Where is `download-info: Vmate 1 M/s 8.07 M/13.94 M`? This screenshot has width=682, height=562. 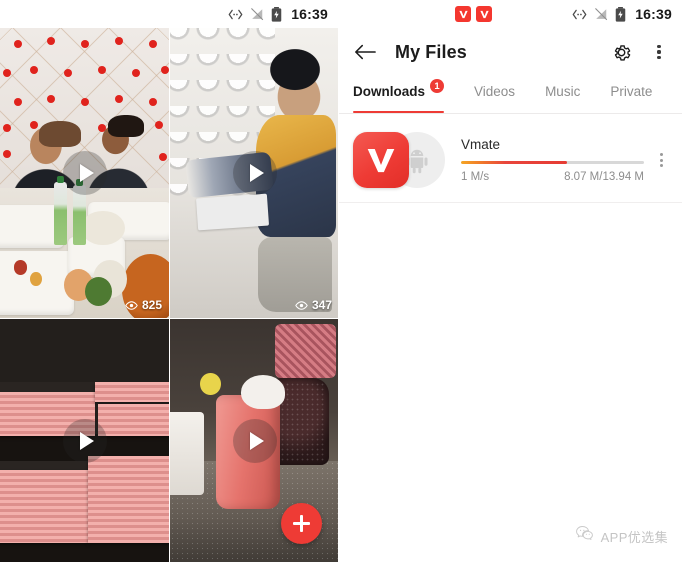 download-info: Vmate 1 M/s 8.07 M/13.94 M is located at coordinates (555, 159).